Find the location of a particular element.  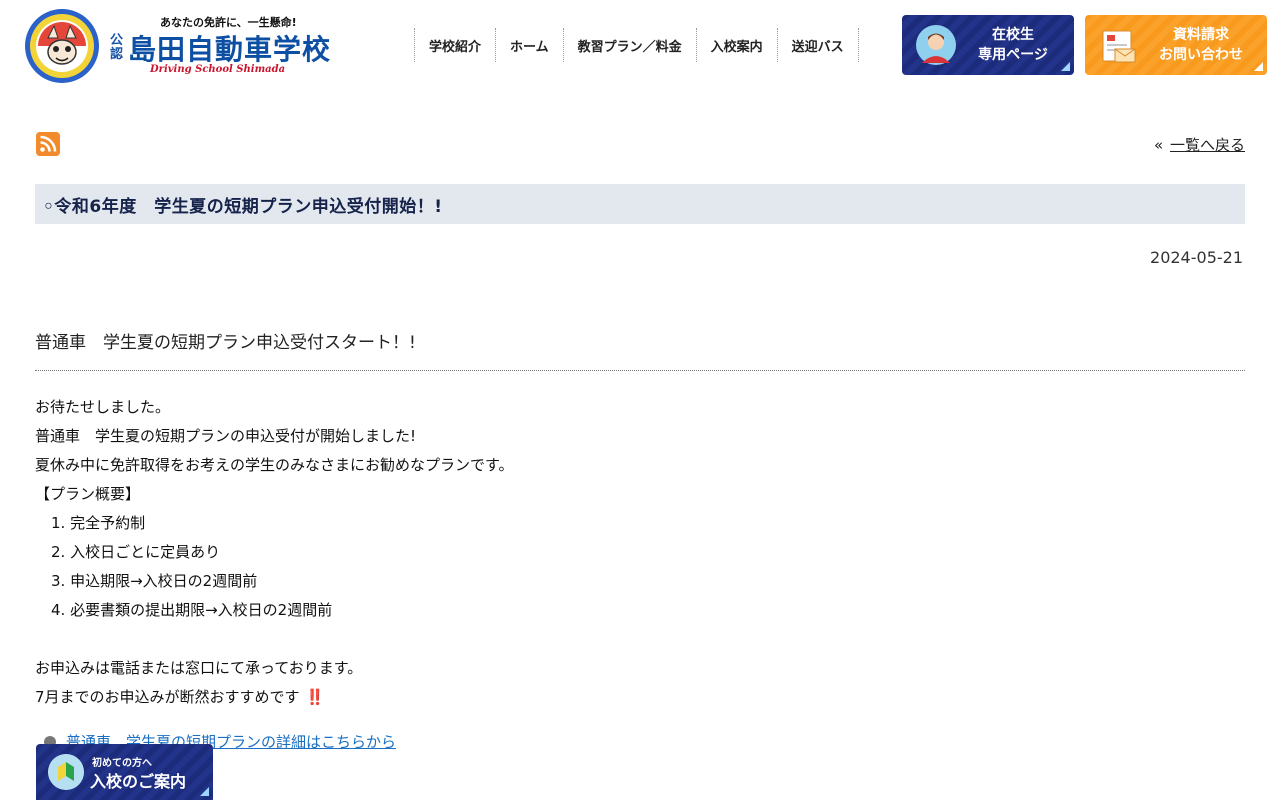

body-line-with-emoji: 7月までのお申込みが断然おすすめです ‼️ is located at coordinates (274, 697).